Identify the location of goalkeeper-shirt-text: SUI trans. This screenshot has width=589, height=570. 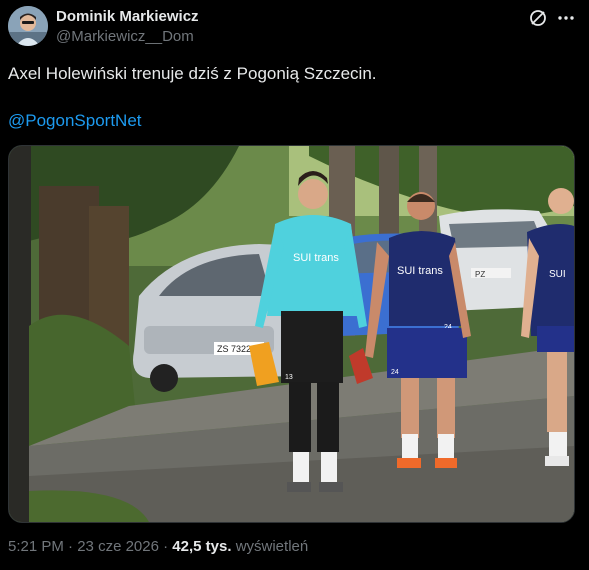
(316, 258).